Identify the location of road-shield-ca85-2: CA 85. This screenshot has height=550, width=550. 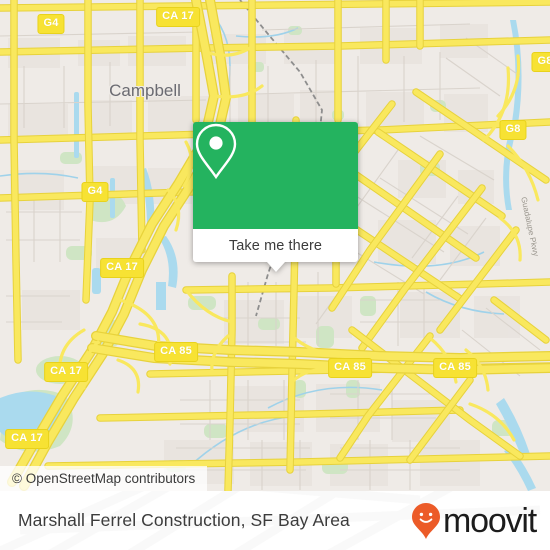
(350, 368).